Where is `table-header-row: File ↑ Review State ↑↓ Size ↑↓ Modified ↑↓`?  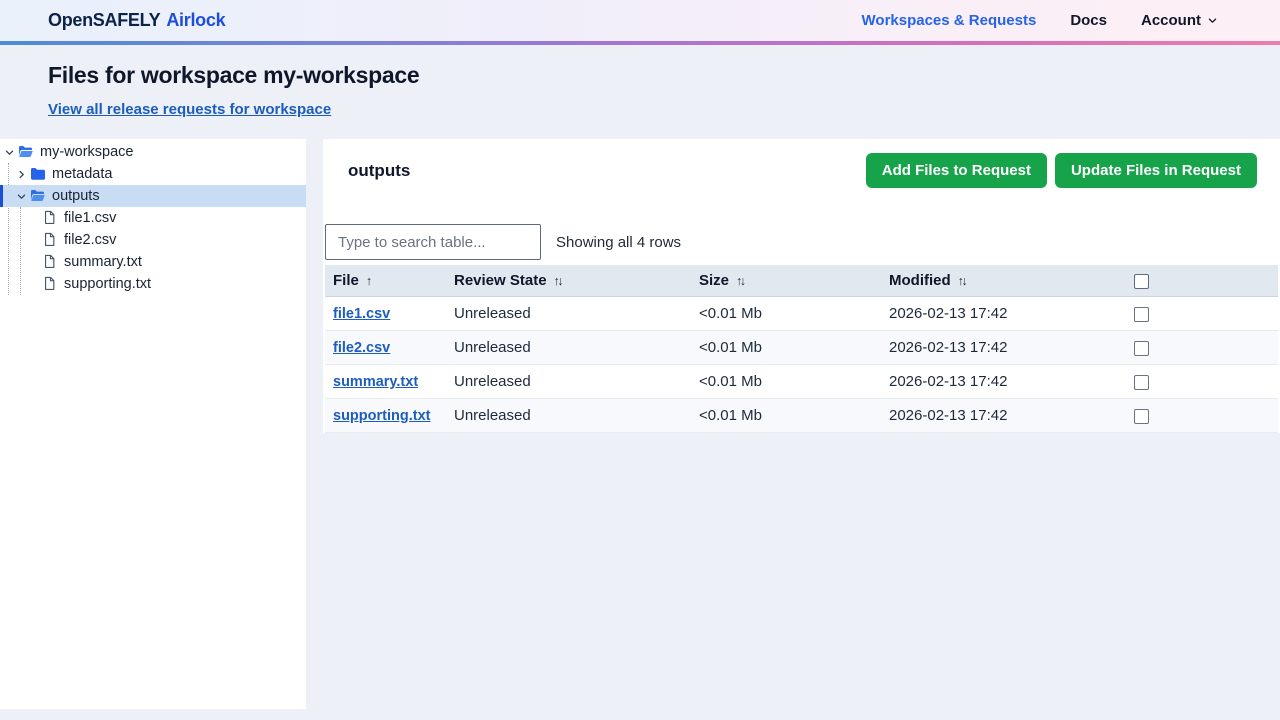 table-header-row: File ↑ Review State ↑↓ Size ↑↓ Modified ↑↓ is located at coordinates (801, 281).